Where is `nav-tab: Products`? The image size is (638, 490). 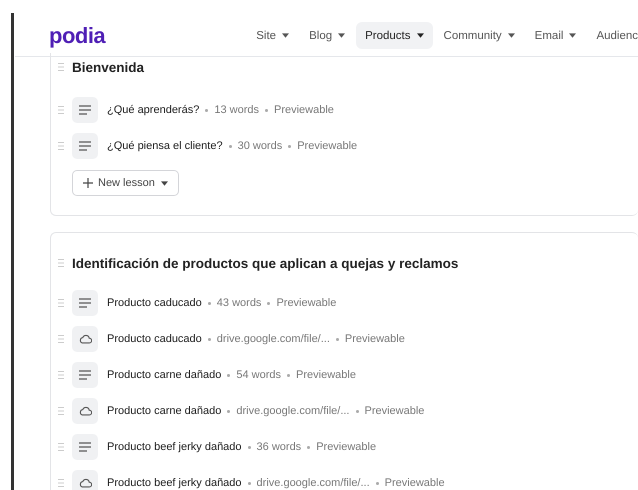 nav-tab: Products is located at coordinates (394, 35).